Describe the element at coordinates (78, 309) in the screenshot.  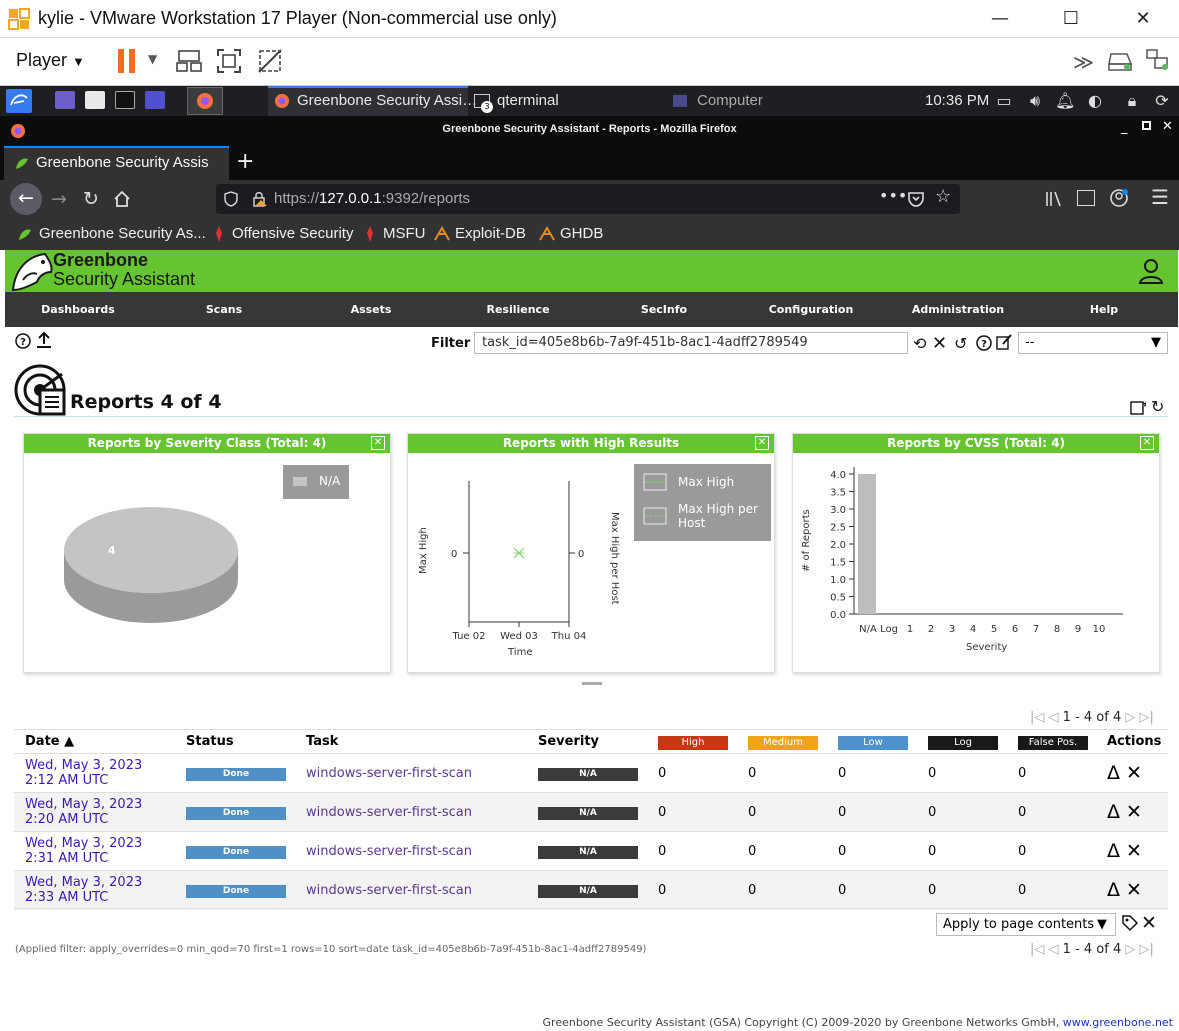
I see `menu-dashboards: Dashboards` at that location.